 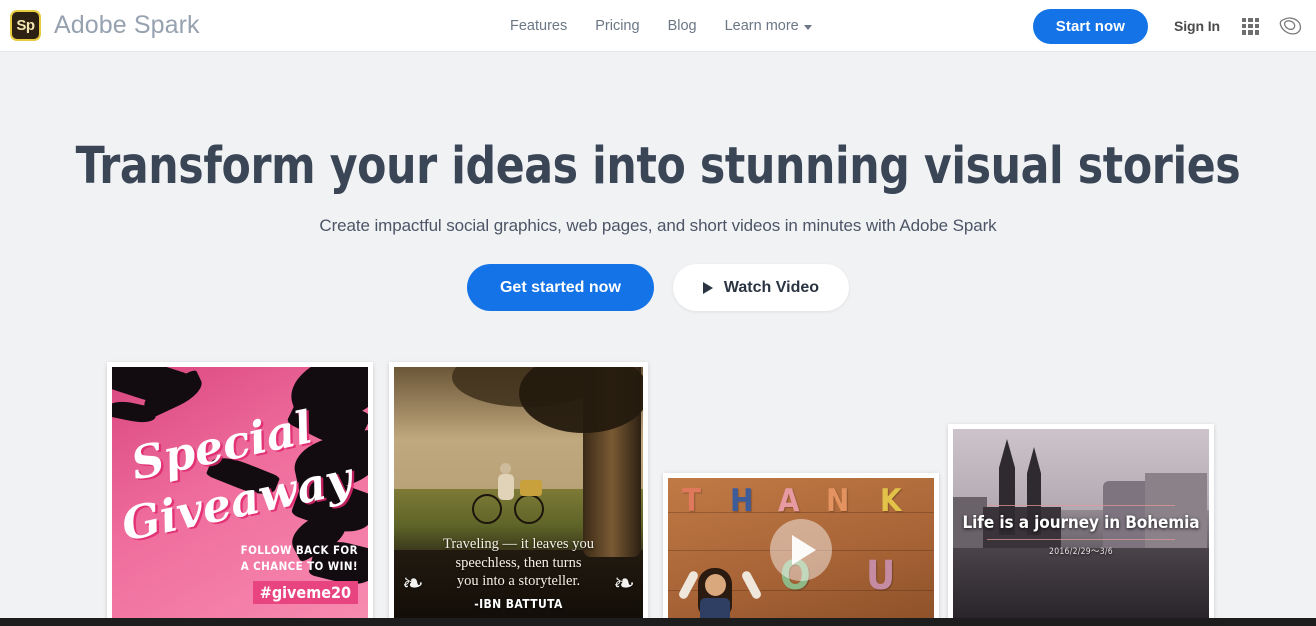 I want to click on watch-video-button: Watch Video, so click(x=761, y=287).